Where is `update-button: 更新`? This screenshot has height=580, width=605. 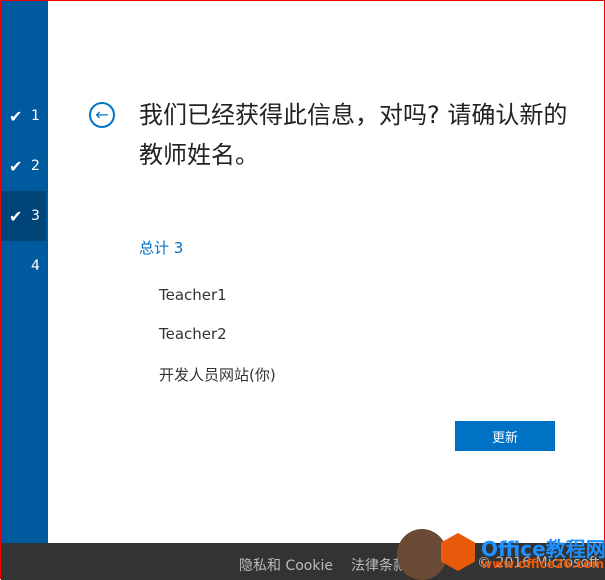 update-button: 更新 is located at coordinates (505, 436).